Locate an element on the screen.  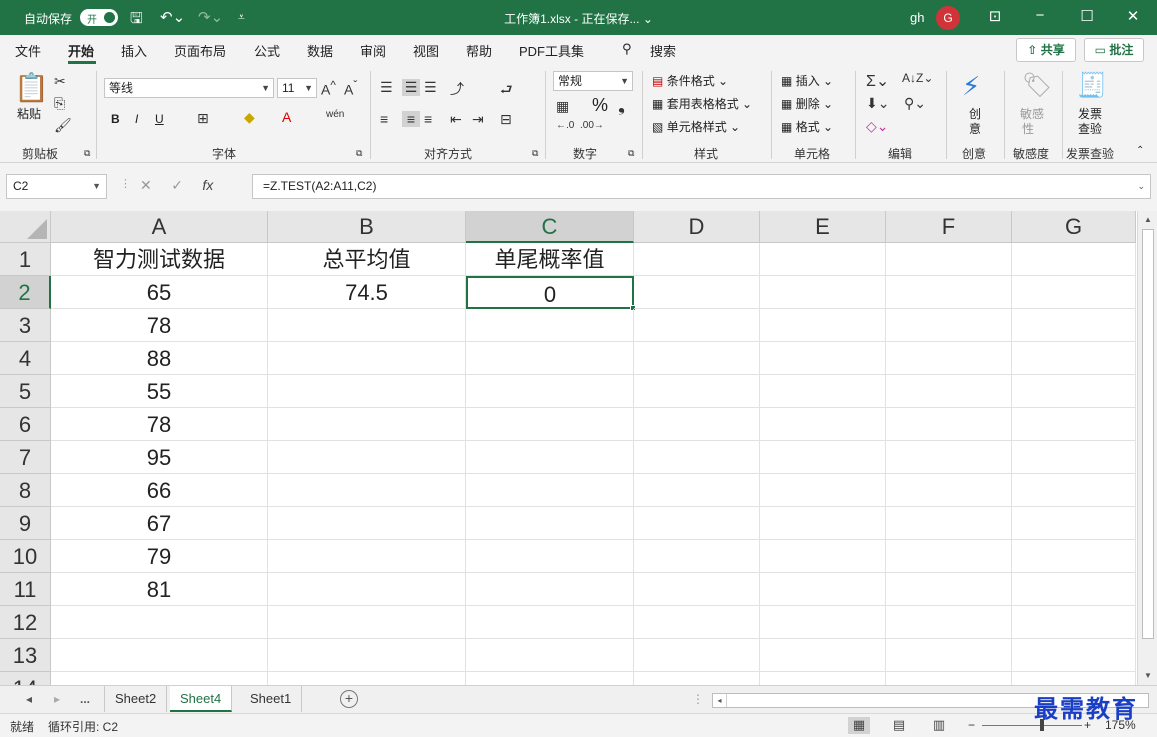
clear-icon: ◇⌄ is located at coordinates (877, 126).